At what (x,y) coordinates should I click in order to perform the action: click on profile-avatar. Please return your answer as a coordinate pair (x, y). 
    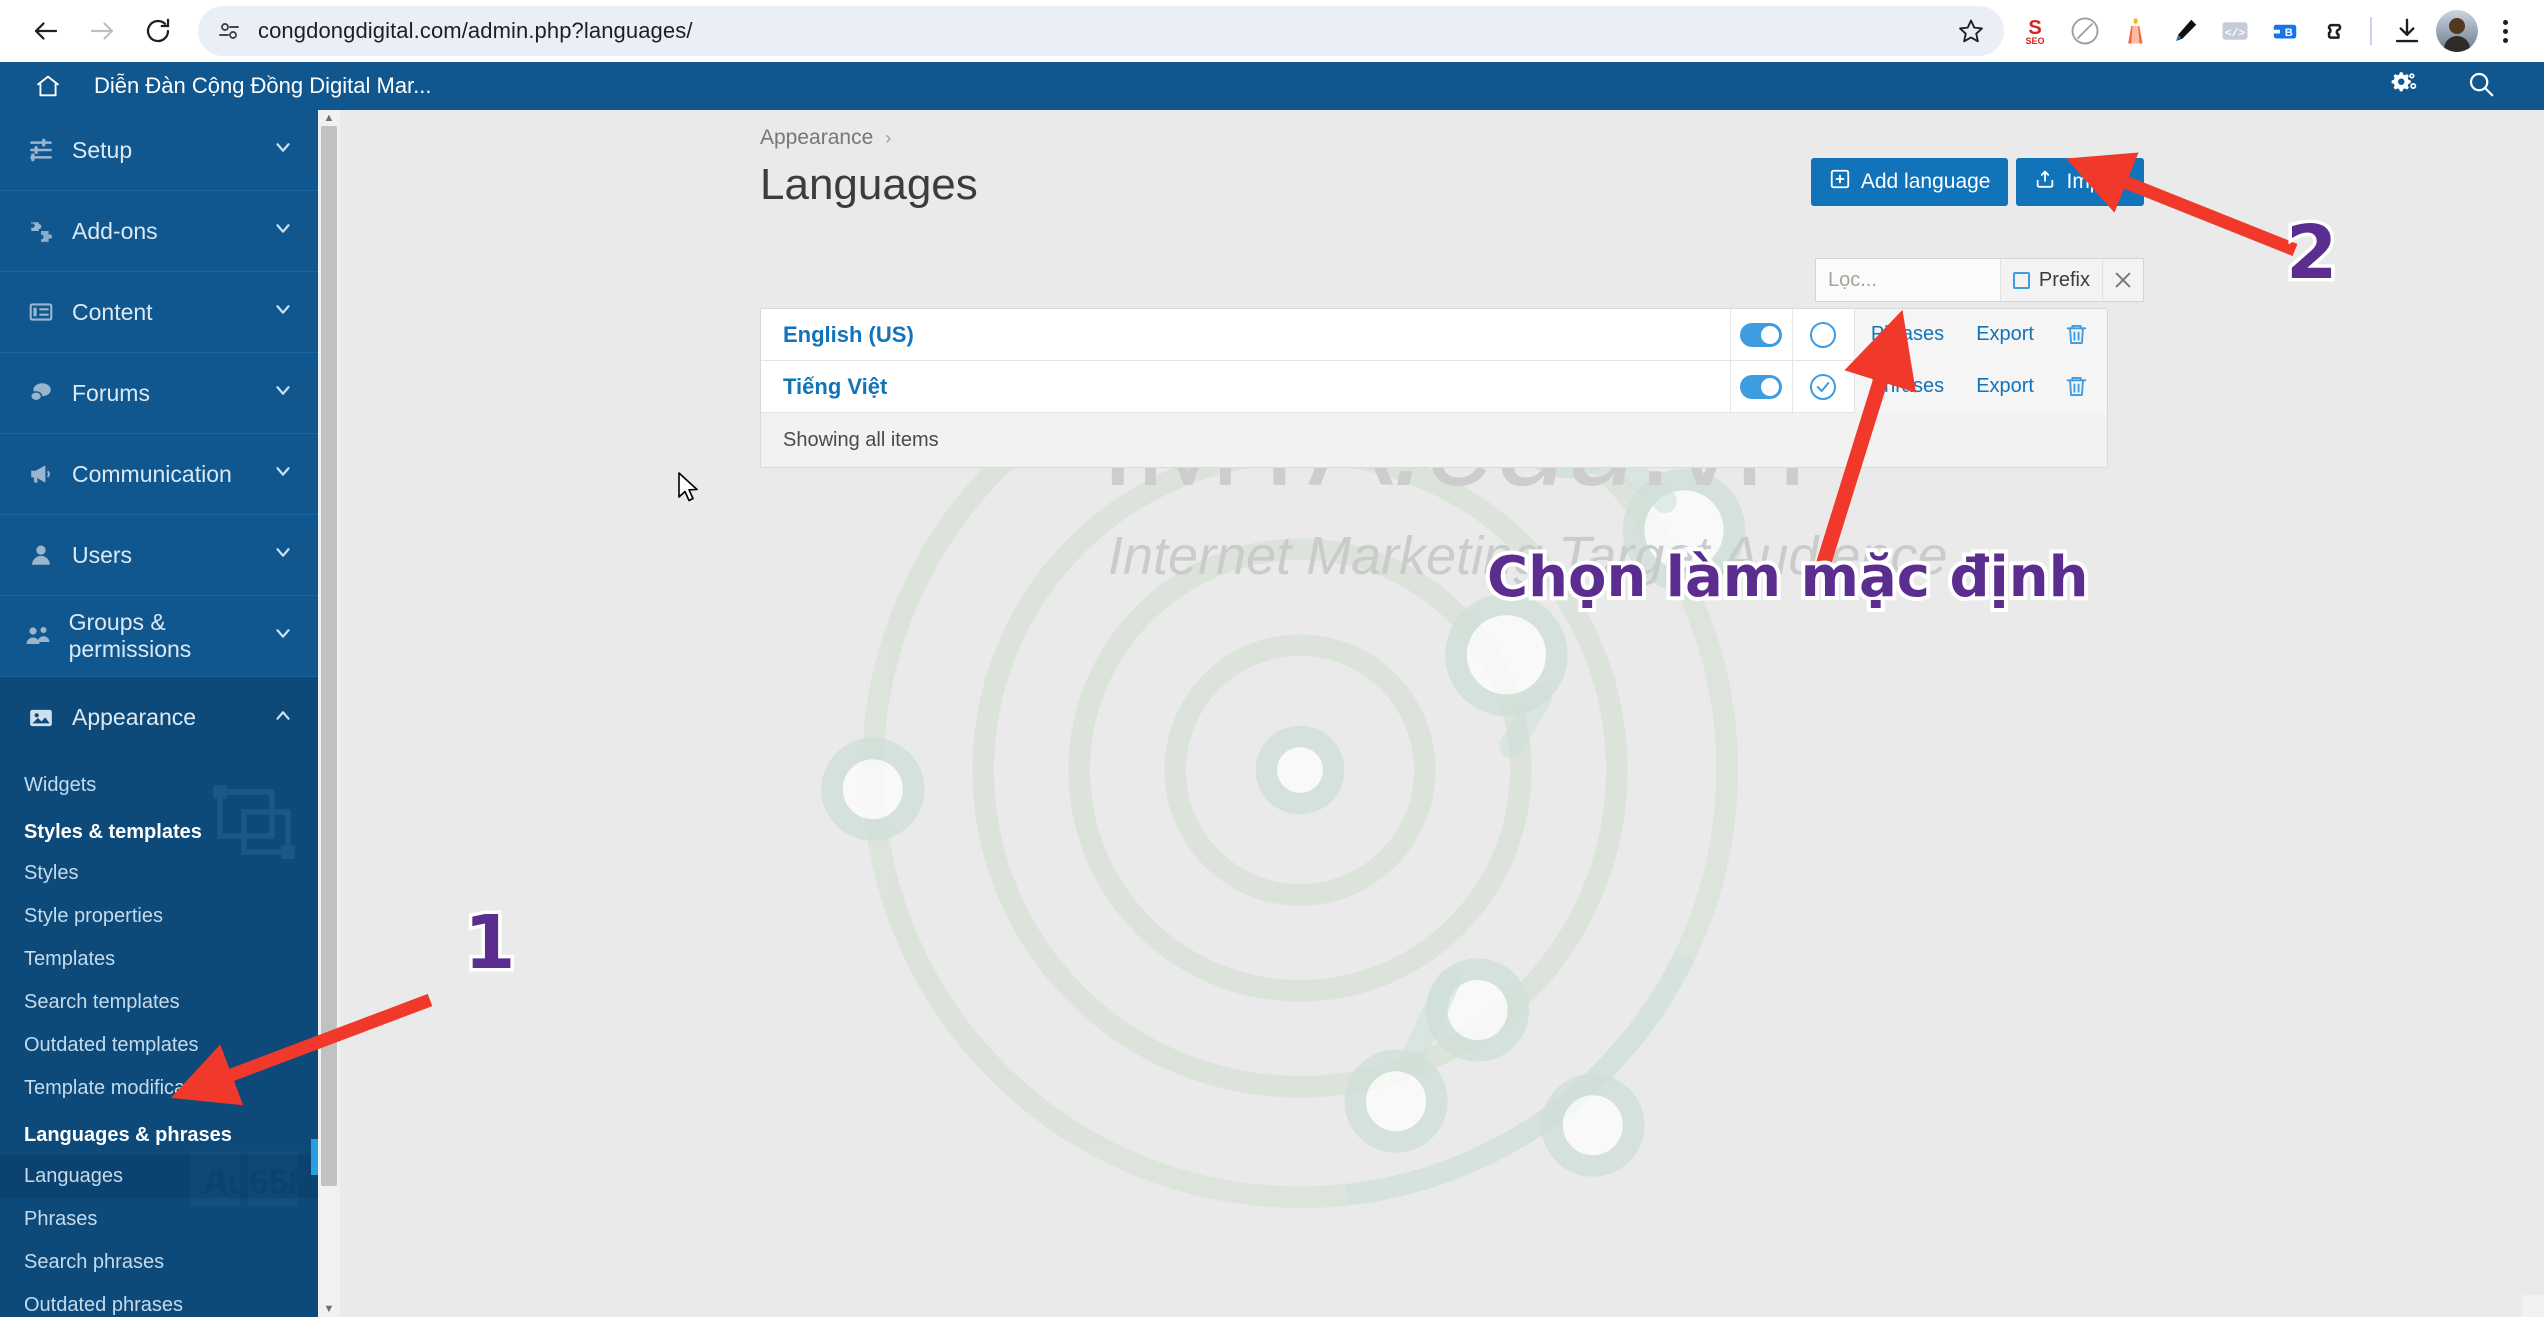
    Looking at the image, I should click on (2457, 31).